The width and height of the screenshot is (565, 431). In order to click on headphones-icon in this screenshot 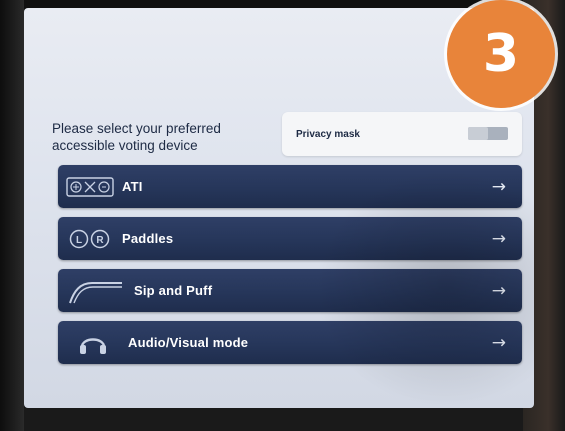, I will do `click(93, 343)`.